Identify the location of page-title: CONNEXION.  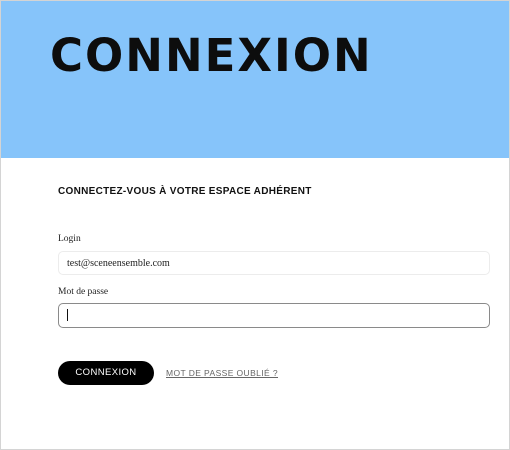
(211, 55).